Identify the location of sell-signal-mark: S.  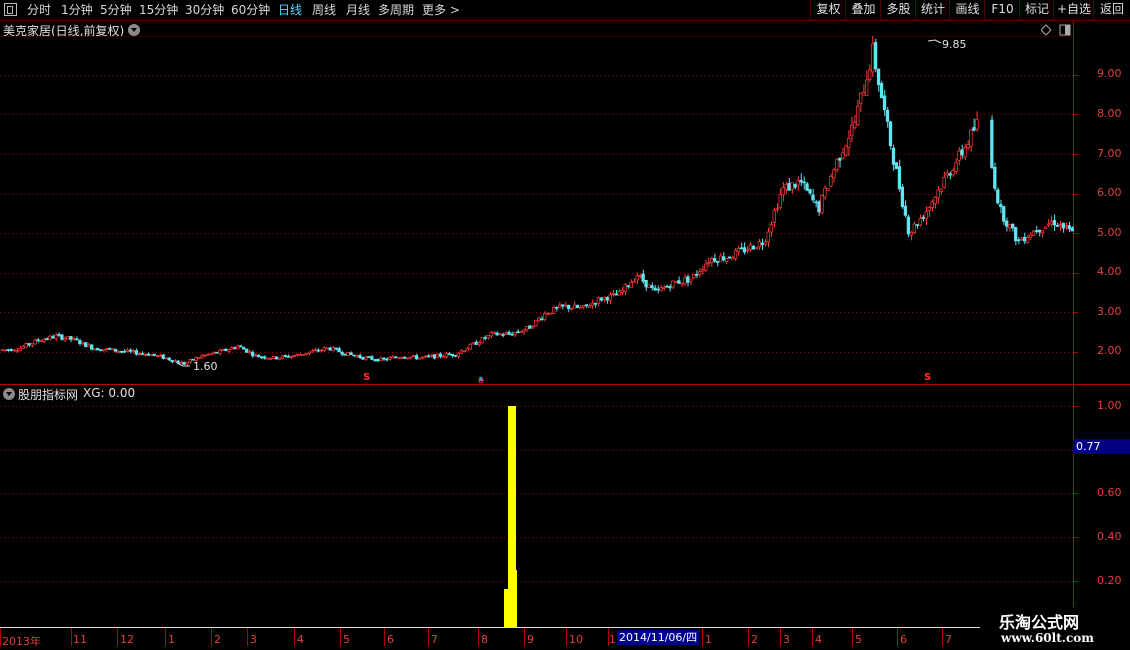
(928, 377).